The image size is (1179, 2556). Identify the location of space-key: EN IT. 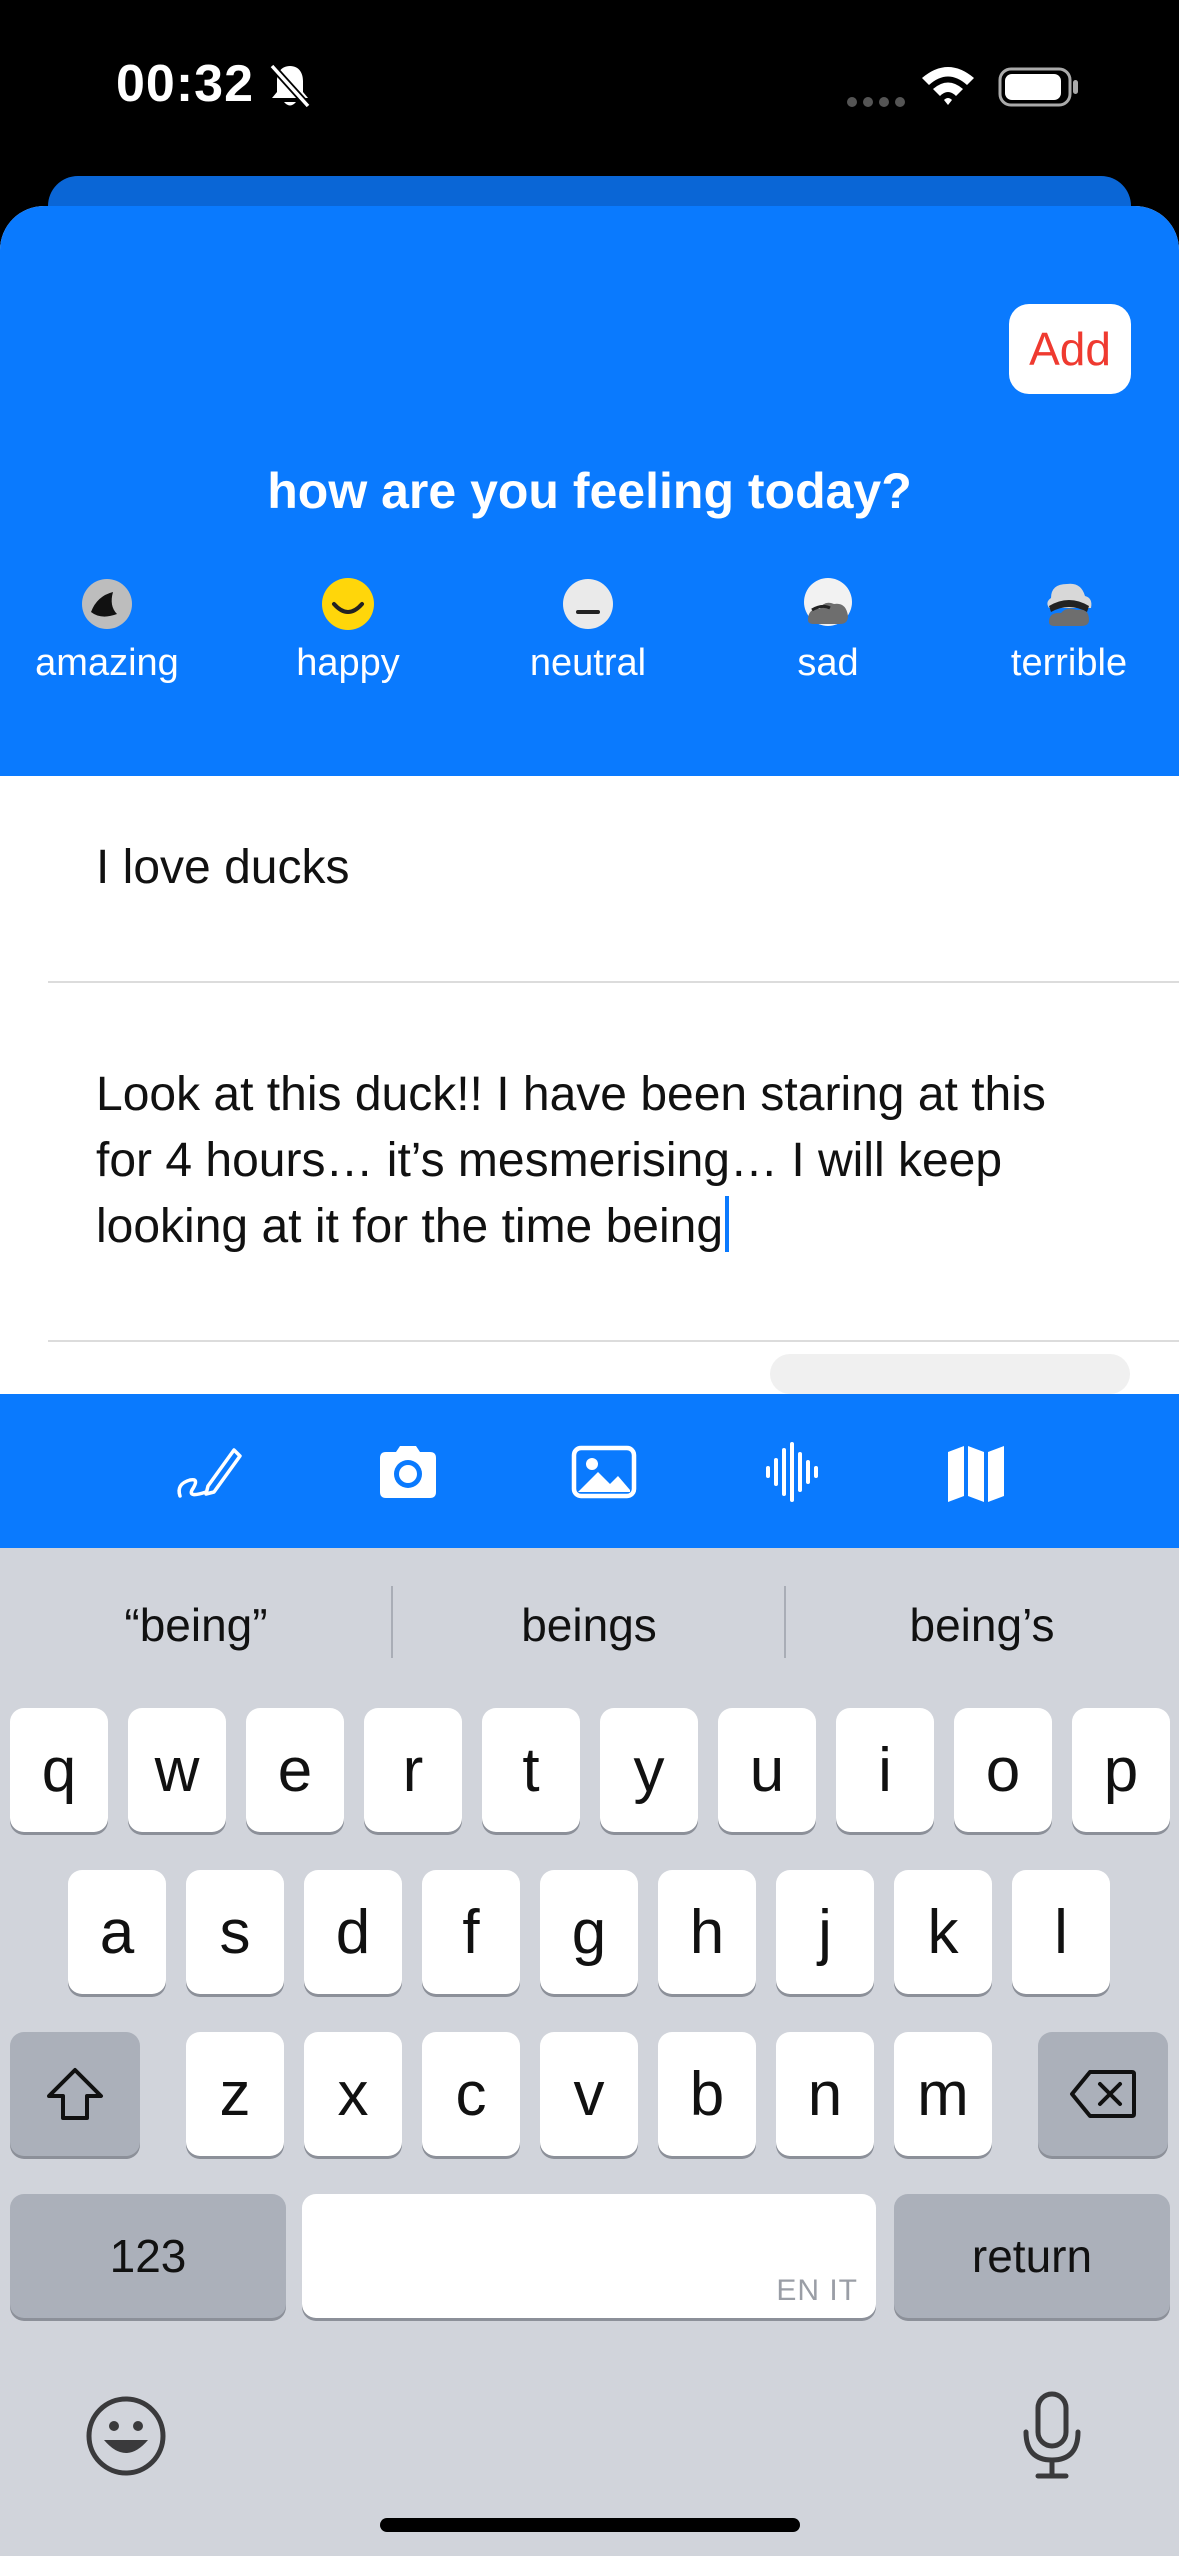
(589, 2256).